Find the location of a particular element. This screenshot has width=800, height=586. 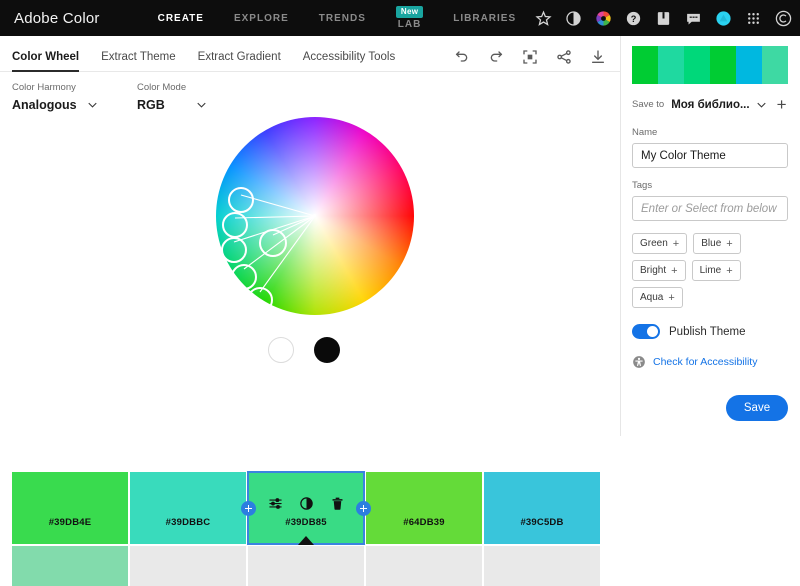

tag-green: Green + is located at coordinates (660, 243).